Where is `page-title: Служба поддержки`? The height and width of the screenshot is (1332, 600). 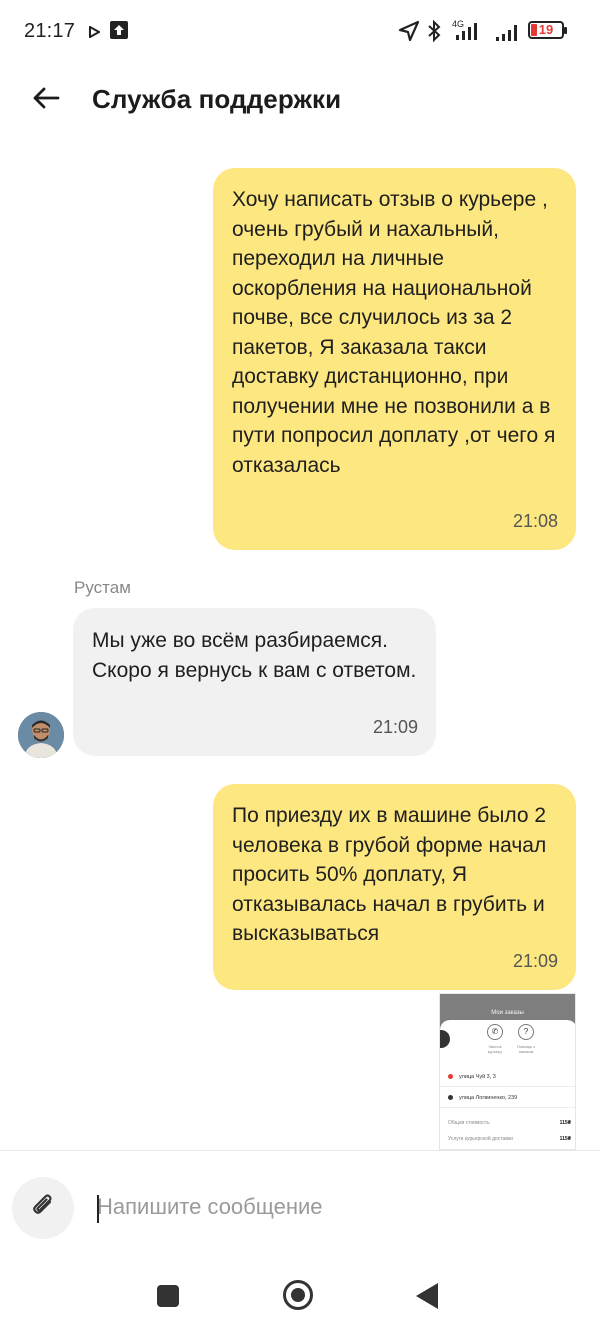
page-title: Служба поддержки is located at coordinates (217, 99).